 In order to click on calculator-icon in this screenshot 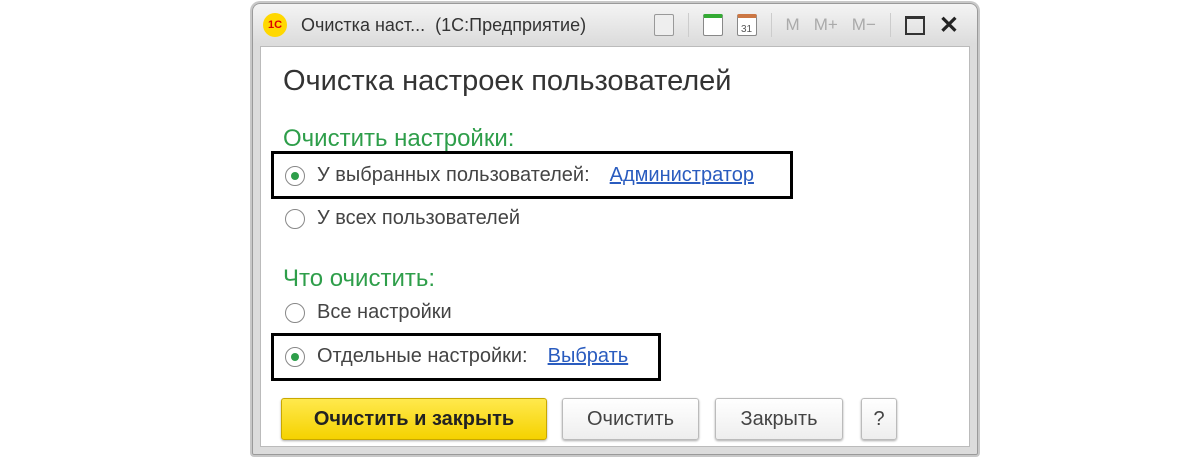, I will do `click(712, 25)`.